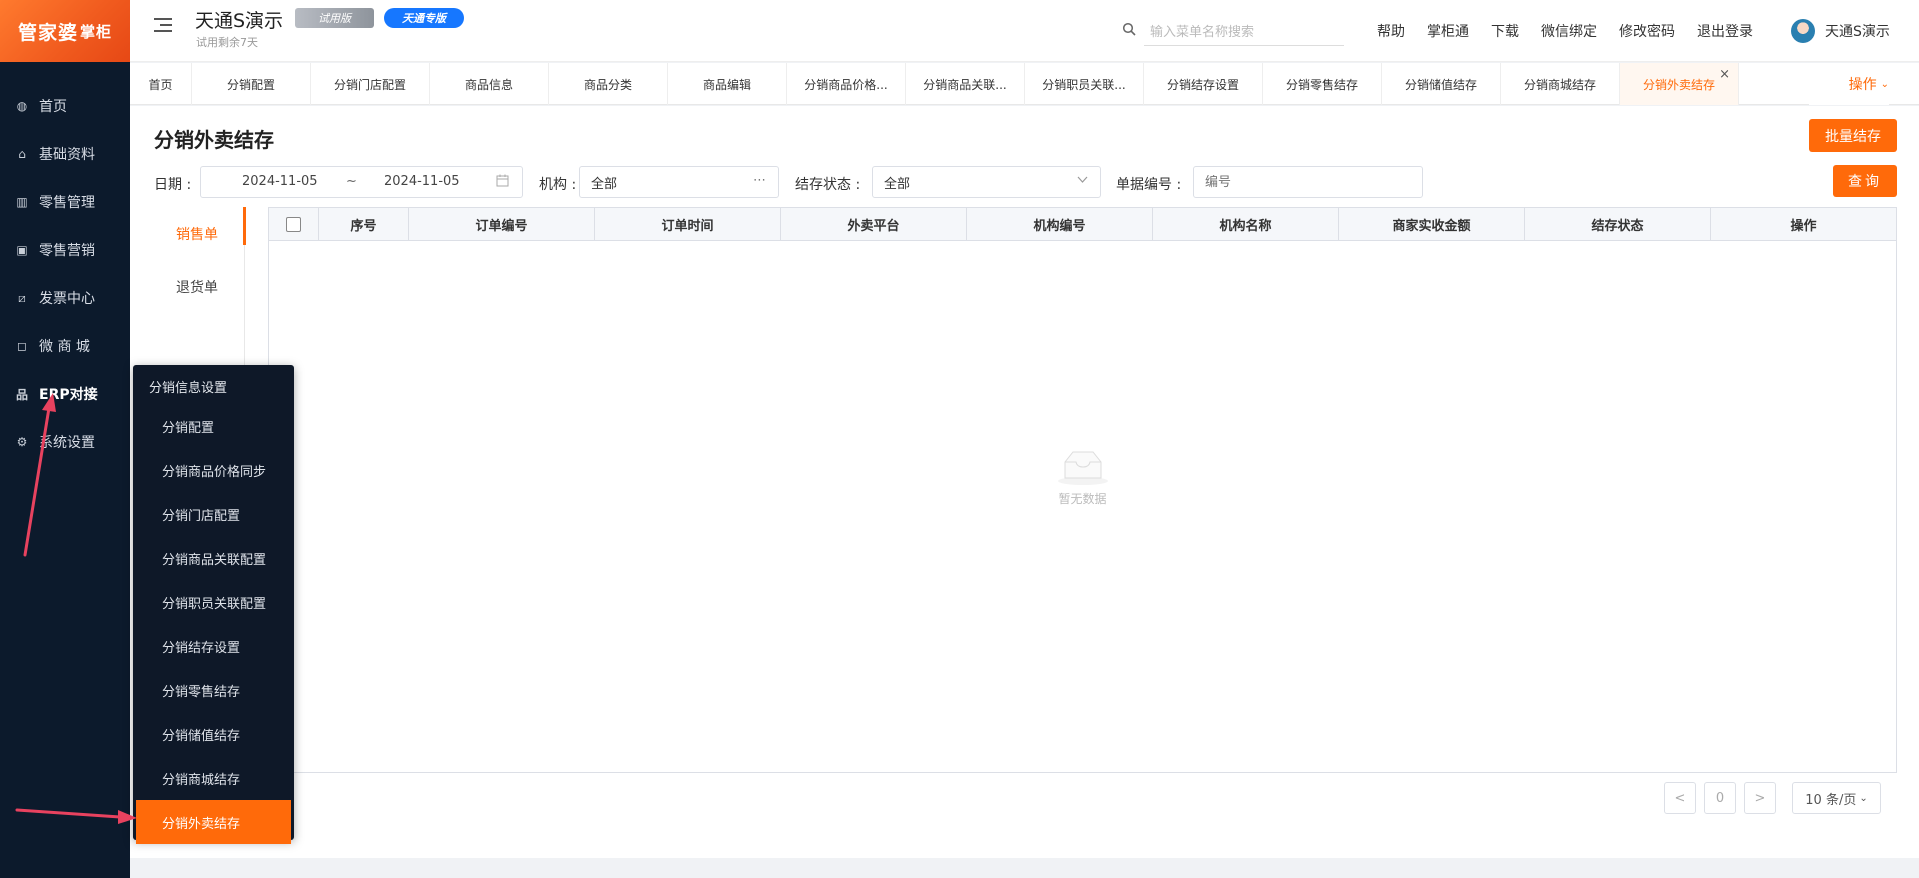 The image size is (1919, 878). Describe the element at coordinates (1305, 182) in the screenshot. I see `doc-number-input` at that location.